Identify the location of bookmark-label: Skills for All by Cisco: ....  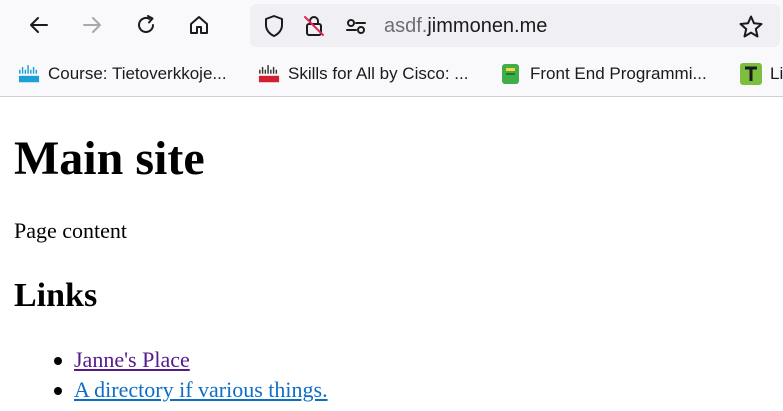
(378, 73).